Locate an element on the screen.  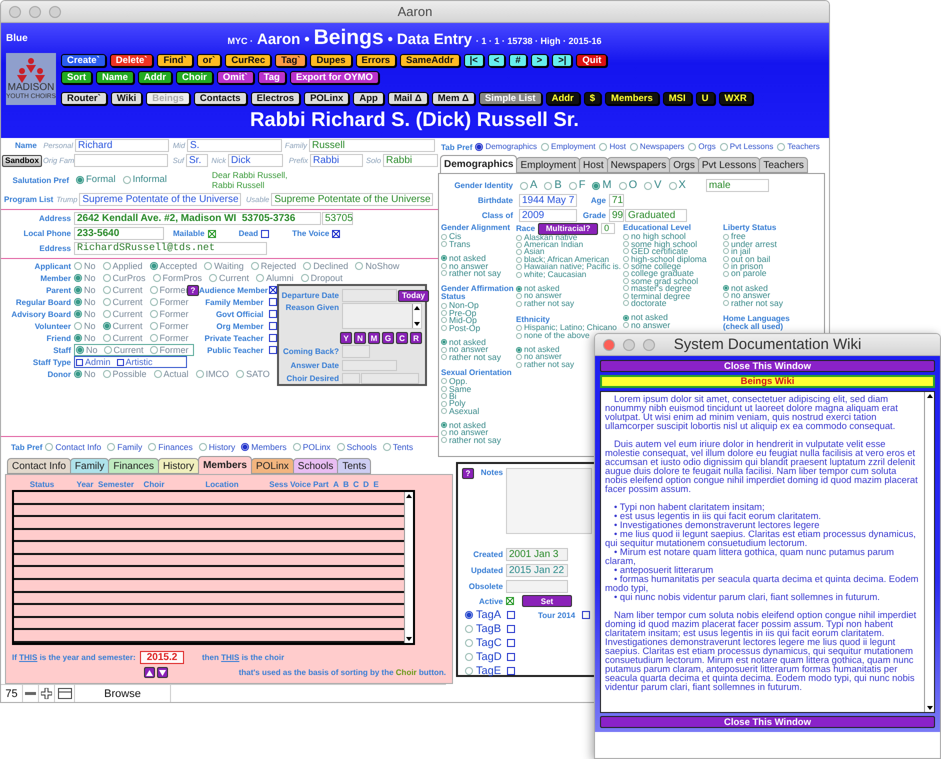
tab: Orgs is located at coordinates (684, 165).